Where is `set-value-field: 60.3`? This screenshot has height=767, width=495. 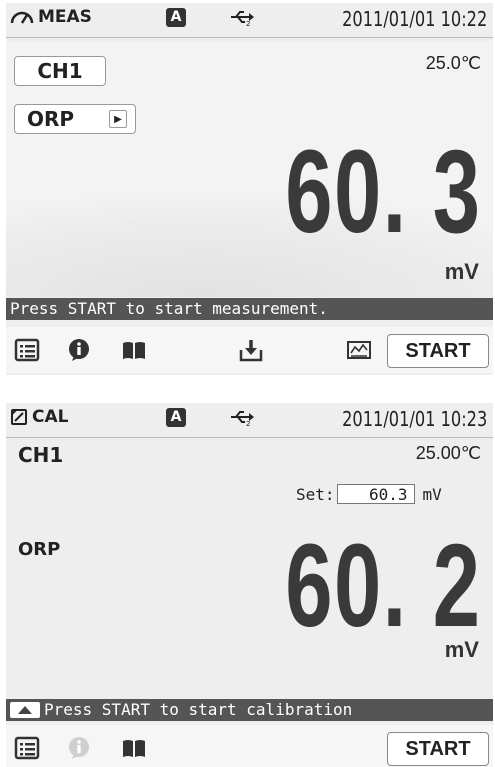
set-value-field: 60.3 is located at coordinates (375, 494).